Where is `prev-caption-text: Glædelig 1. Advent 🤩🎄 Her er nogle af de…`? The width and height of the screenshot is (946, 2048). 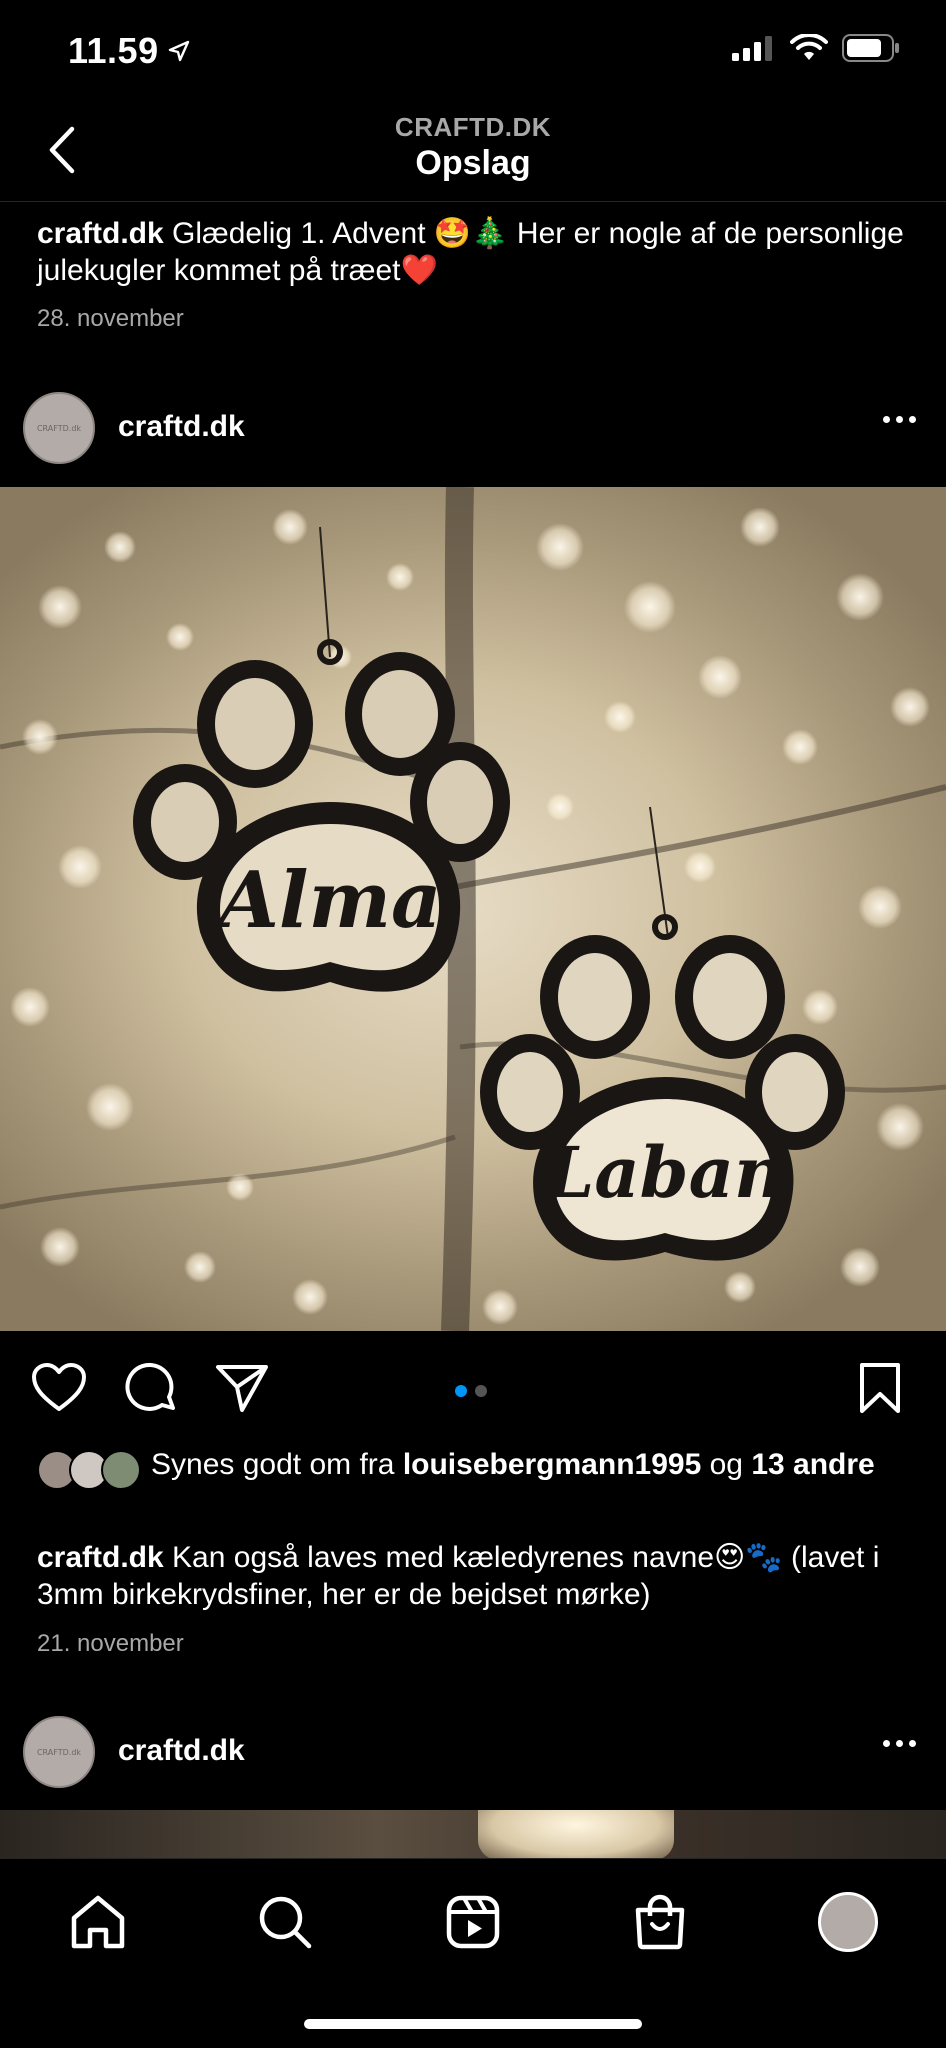 prev-caption-text: Glædelig 1. Advent 🤩🎄 Her er nogle af de… is located at coordinates (470, 252).